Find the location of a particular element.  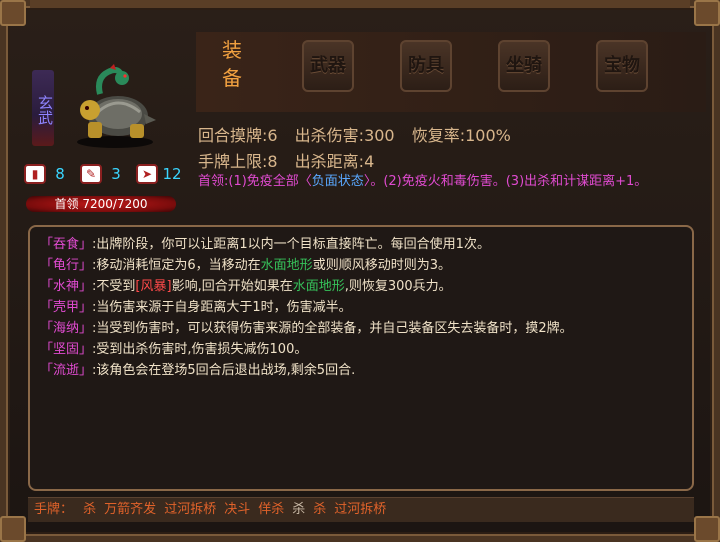

attack-icon: ✎ is located at coordinates (91, 174).